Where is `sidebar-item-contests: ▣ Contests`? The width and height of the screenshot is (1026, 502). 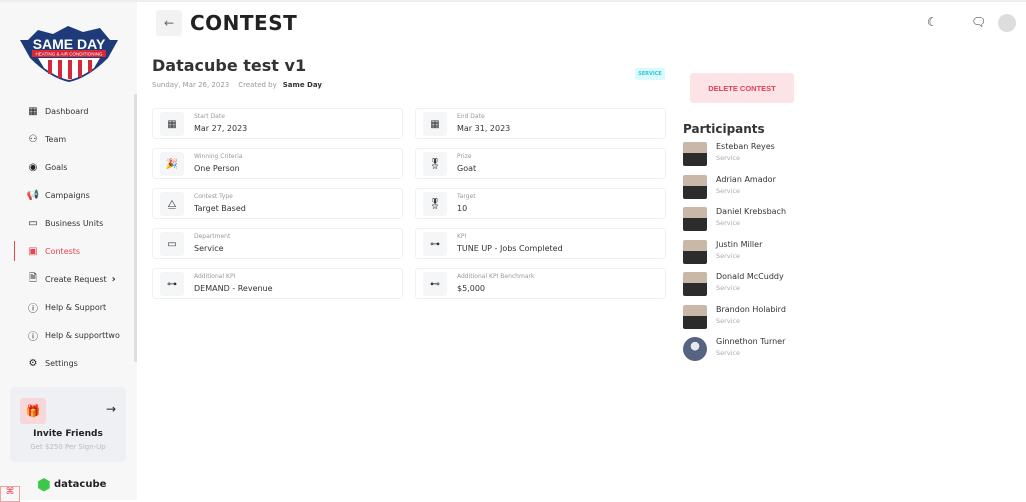
sidebar-item-contests: ▣ Contests is located at coordinates (68, 251).